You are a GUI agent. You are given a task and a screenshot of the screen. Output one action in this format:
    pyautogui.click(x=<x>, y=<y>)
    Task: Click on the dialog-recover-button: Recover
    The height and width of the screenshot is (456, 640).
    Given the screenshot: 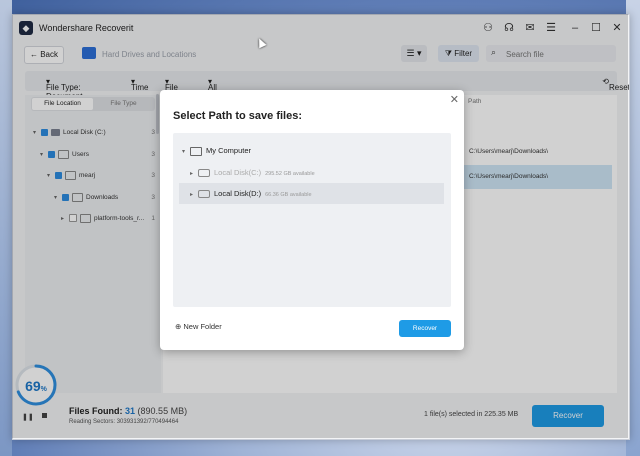 What is the action you would take?
    pyautogui.click(x=425, y=328)
    